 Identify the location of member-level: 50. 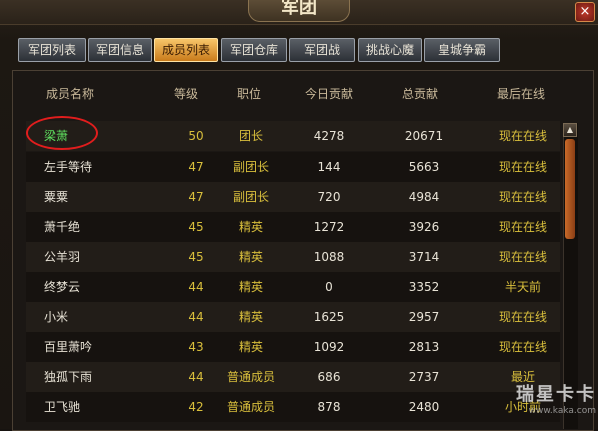
(196, 136).